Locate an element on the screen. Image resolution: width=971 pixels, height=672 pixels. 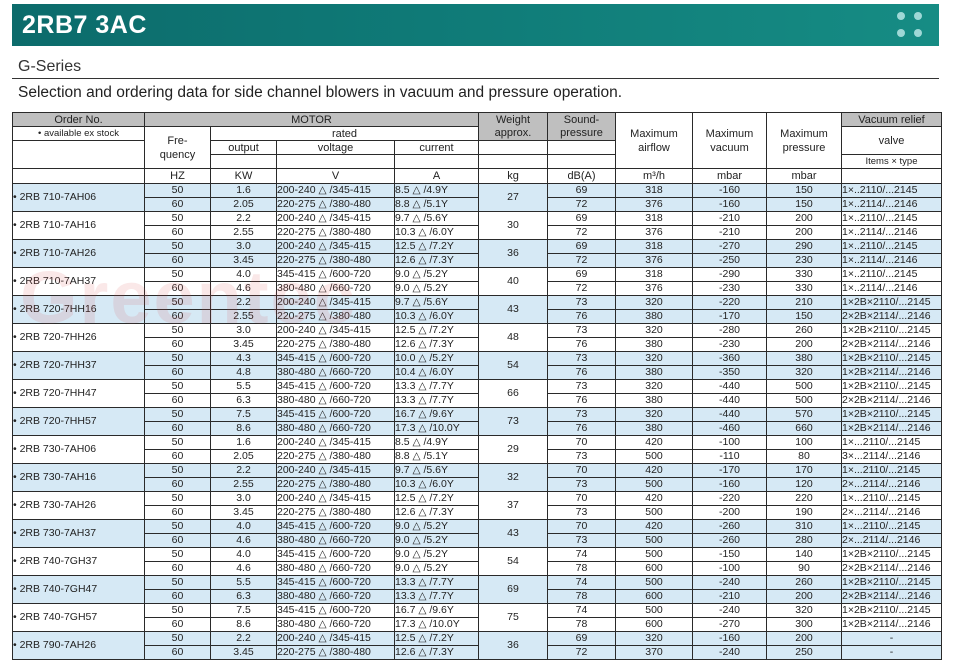
output-cell: 5.5 is located at coordinates (243, 386).